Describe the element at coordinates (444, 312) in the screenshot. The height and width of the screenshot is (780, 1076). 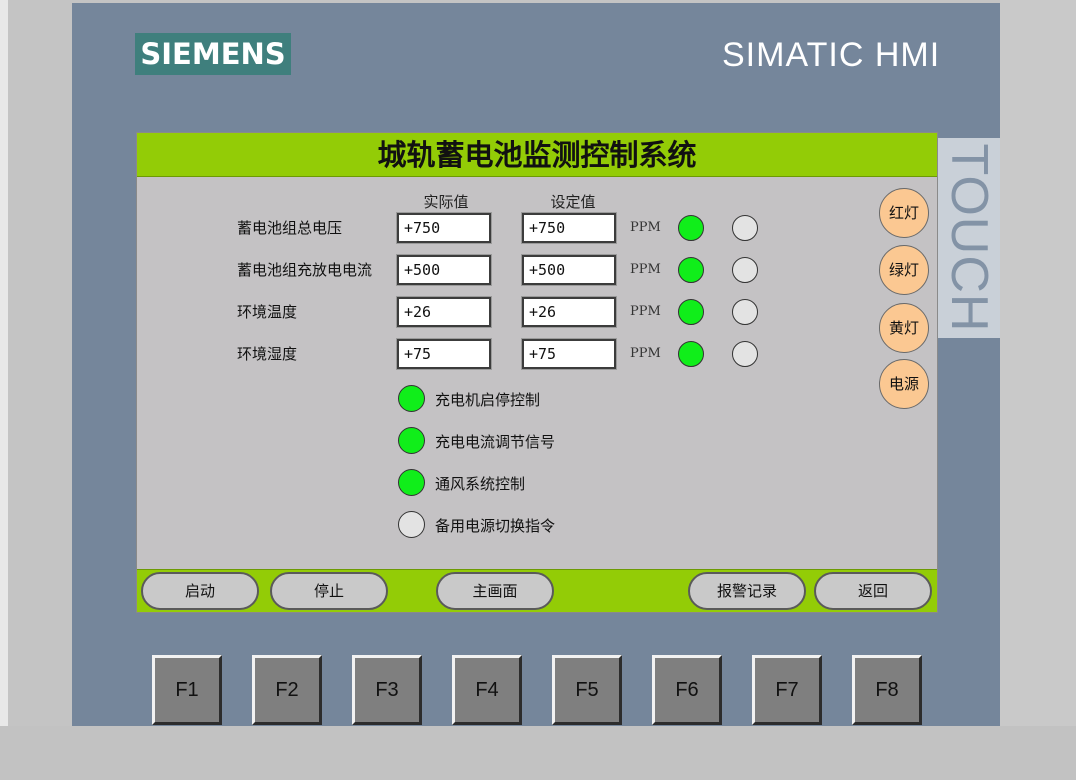
I see `actual-value-ambient-temperature: +26` at that location.